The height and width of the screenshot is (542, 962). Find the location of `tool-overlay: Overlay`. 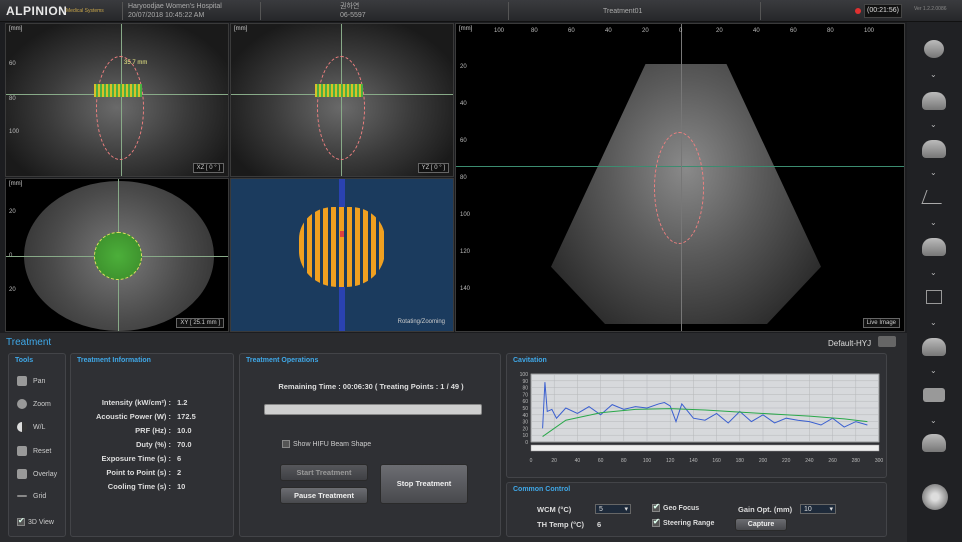

tool-overlay: Overlay is located at coordinates (37, 474).